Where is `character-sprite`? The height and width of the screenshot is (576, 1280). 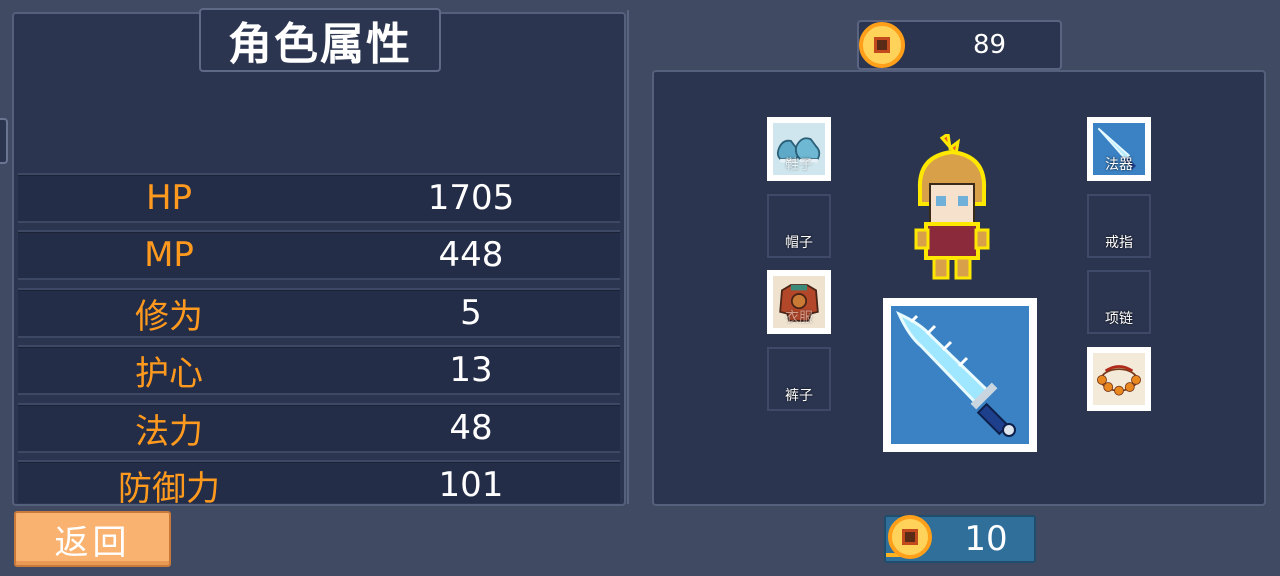 character-sprite is located at coordinates (952, 207).